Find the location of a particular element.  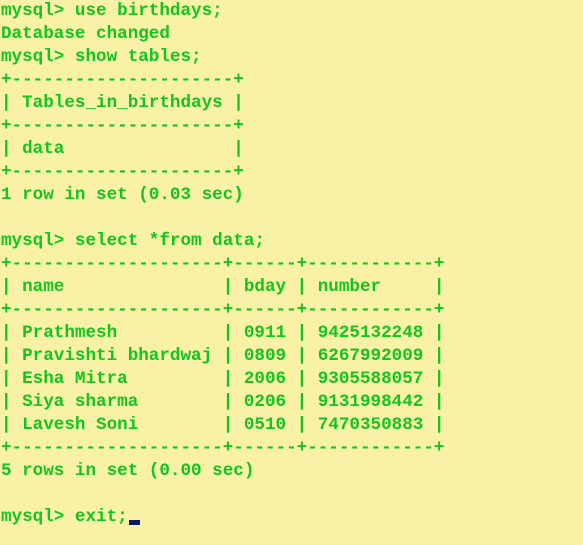

table-row: | Siya sharma | 0206 | 9131998442 | is located at coordinates (223, 402).